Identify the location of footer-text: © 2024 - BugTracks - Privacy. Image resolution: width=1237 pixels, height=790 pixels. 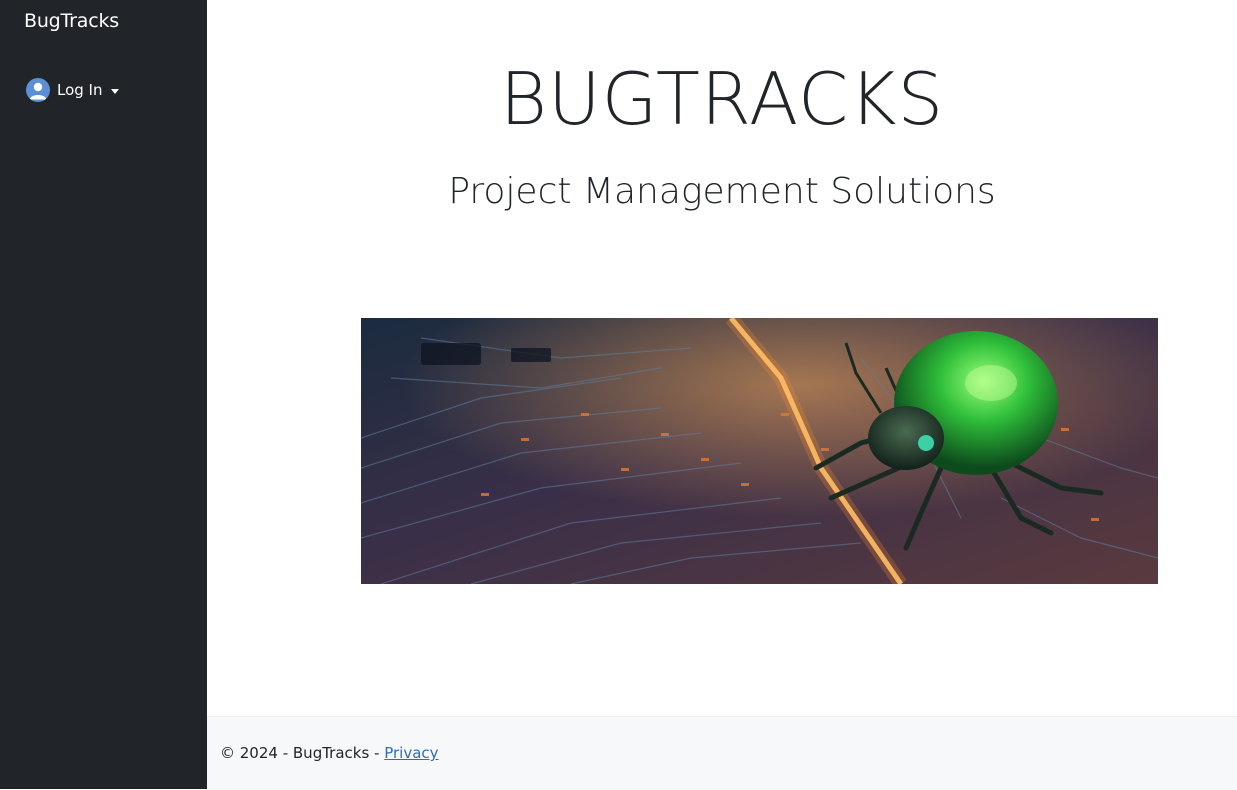
(329, 753).